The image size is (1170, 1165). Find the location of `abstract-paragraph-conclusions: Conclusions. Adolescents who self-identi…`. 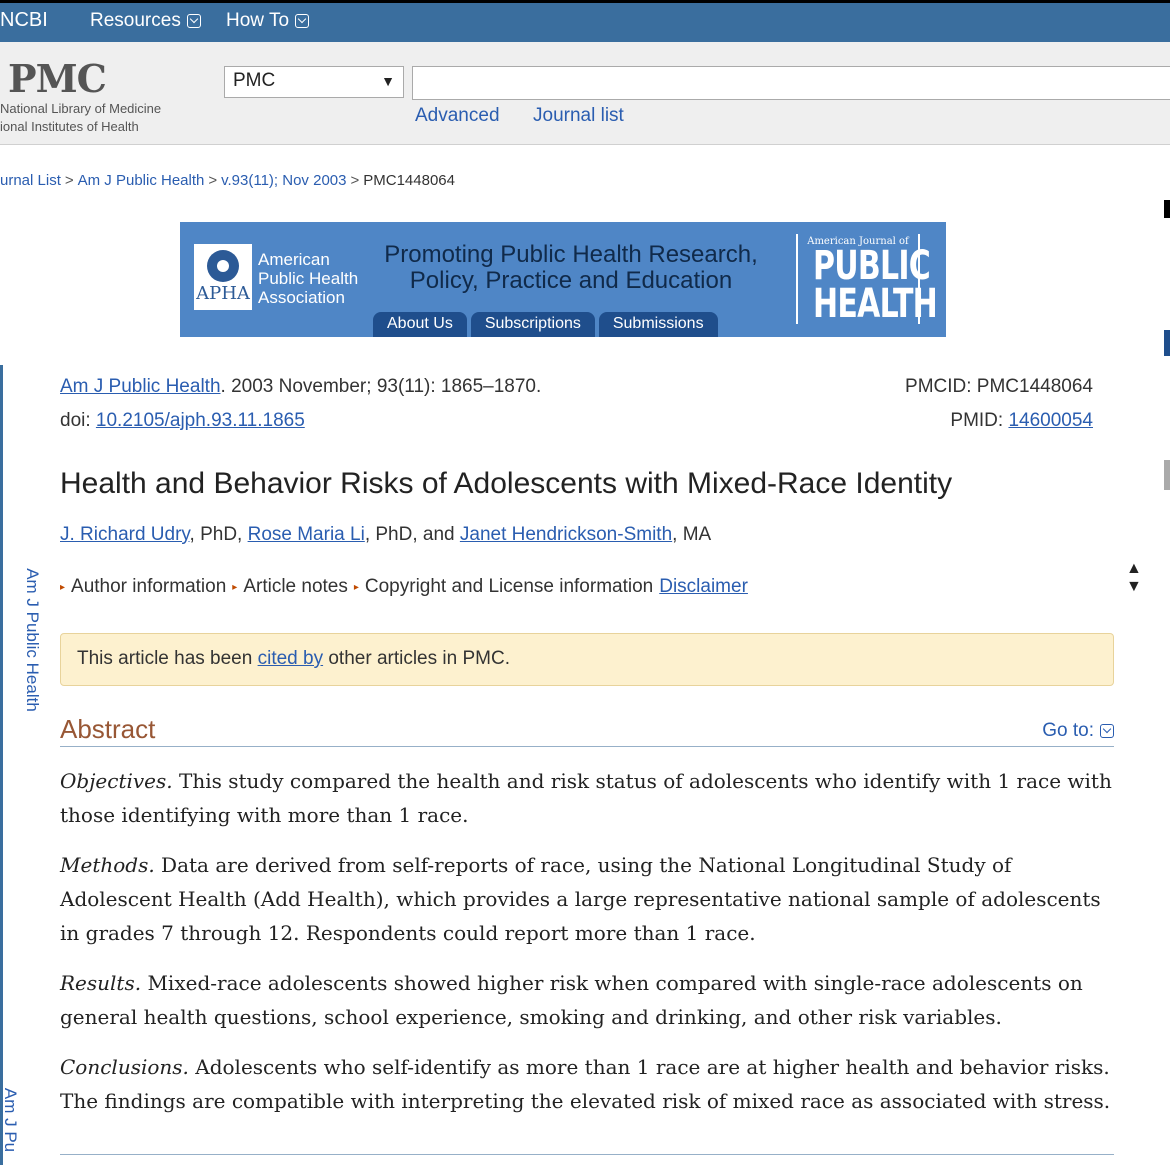

abstract-paragraph-conclusions: Conclusions. Adolescents who self-identi… is located at coordinates (586, 1084).